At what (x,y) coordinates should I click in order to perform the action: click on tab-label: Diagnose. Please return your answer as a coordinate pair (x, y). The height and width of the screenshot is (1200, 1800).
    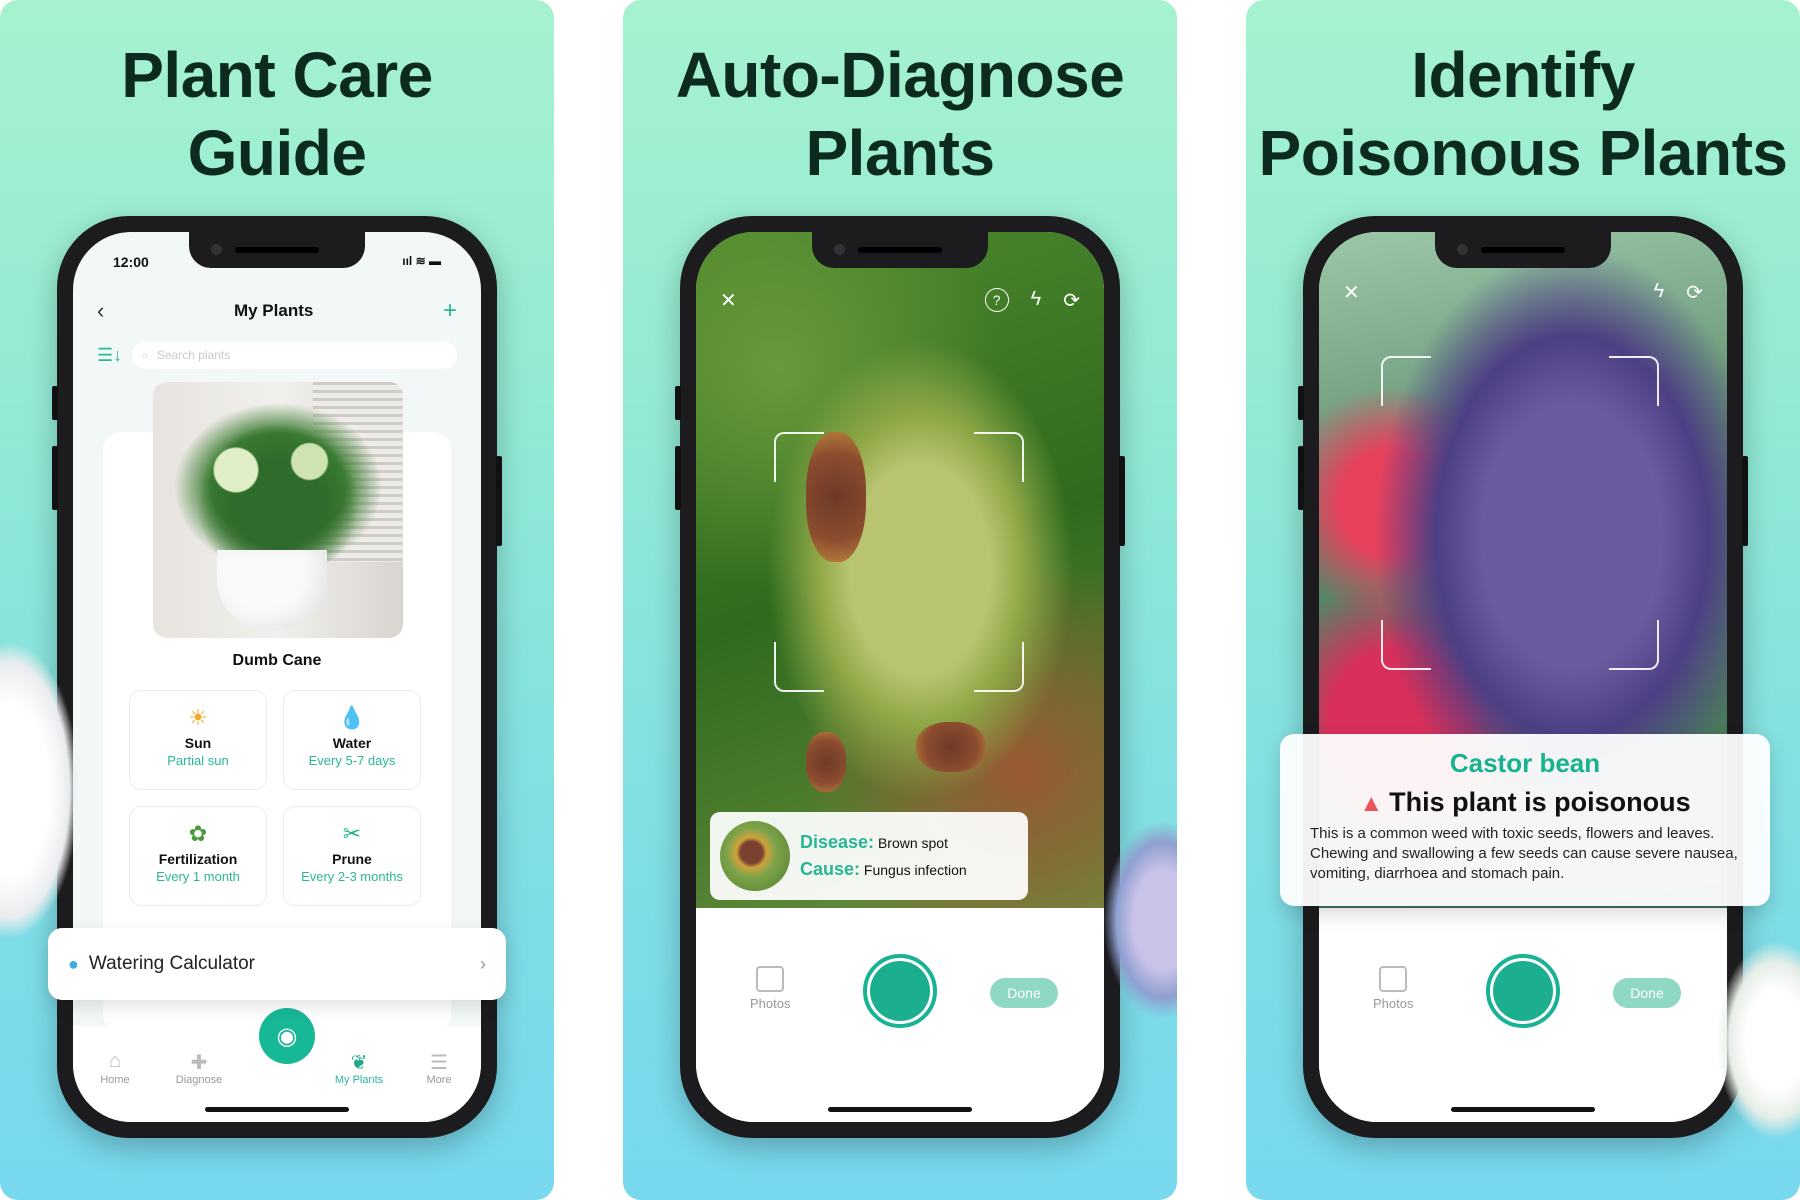
    Looking at the image, I should click on (199, 1080).